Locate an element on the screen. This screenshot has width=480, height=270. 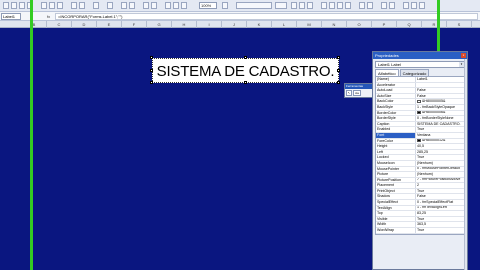
merge-icon is located at coordinates (348, 5).